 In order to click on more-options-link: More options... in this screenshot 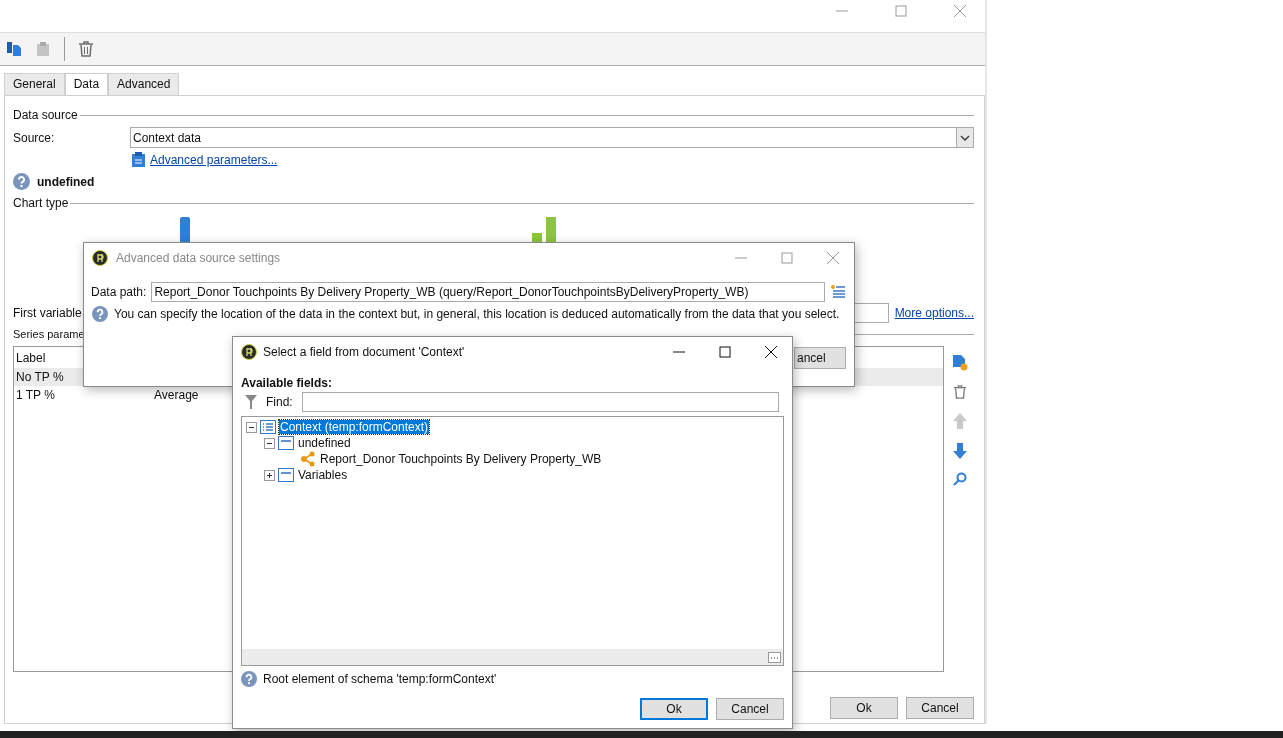, I will do `click(934, 313)`.